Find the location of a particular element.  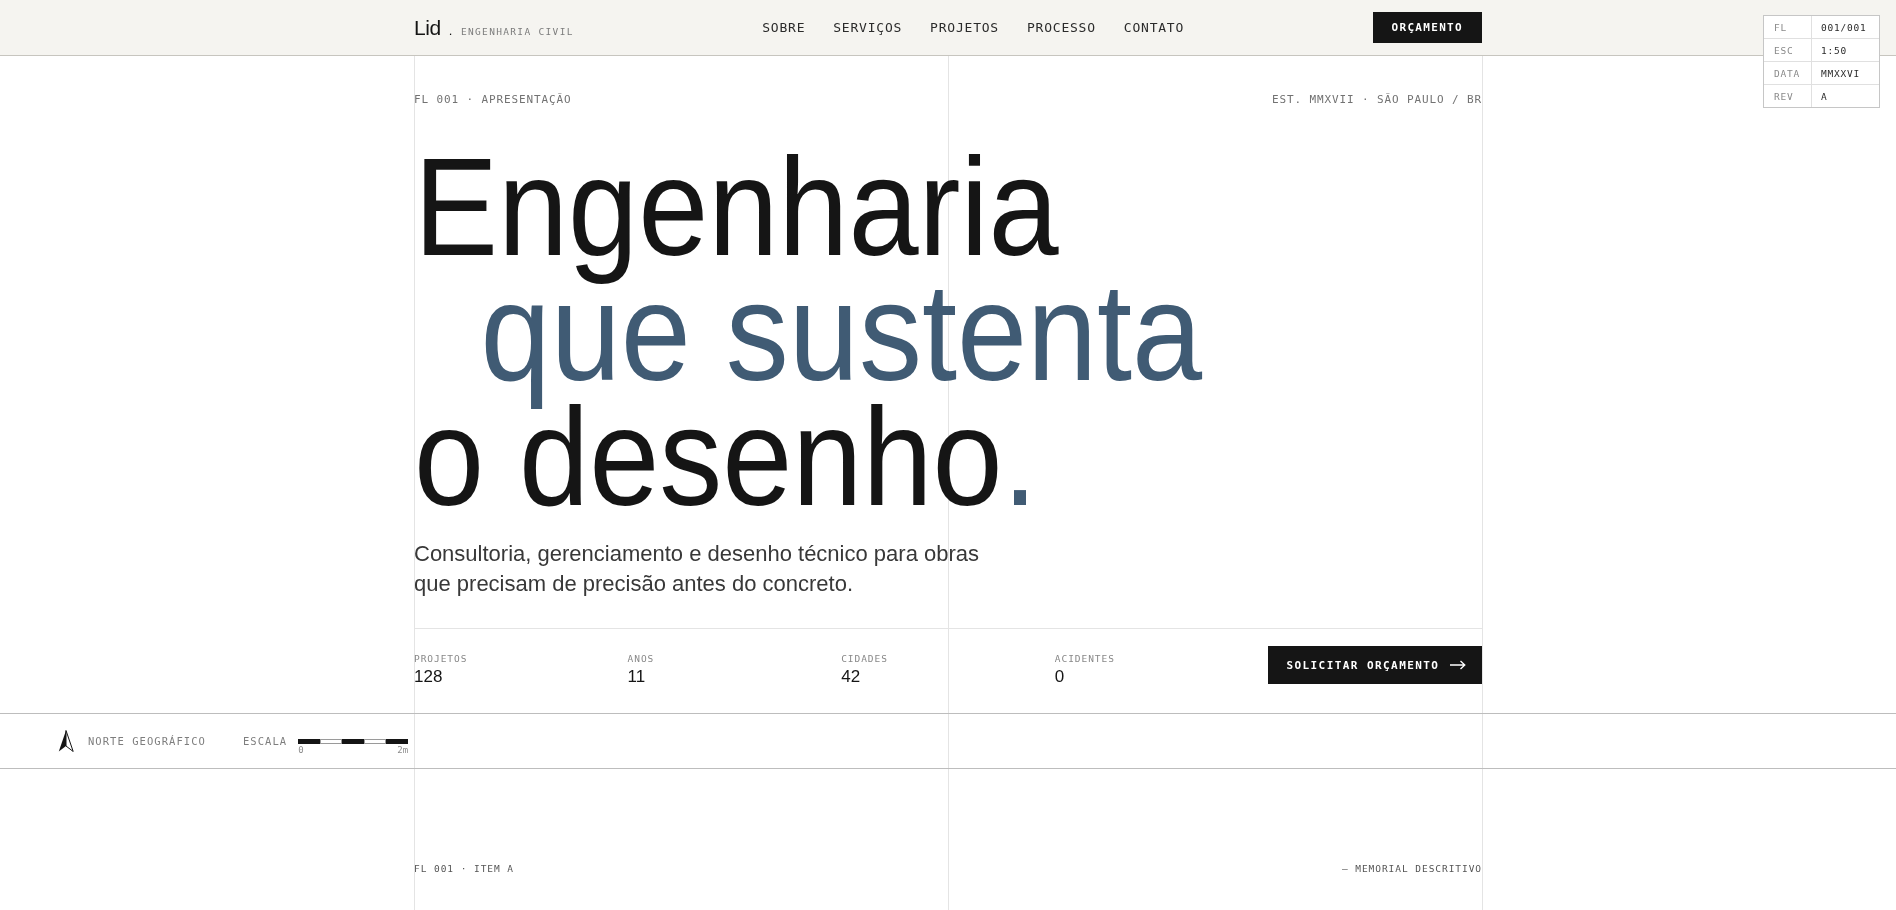

north-label: NORTE GEOGRÁFICO is located at coordinates (147, 741).